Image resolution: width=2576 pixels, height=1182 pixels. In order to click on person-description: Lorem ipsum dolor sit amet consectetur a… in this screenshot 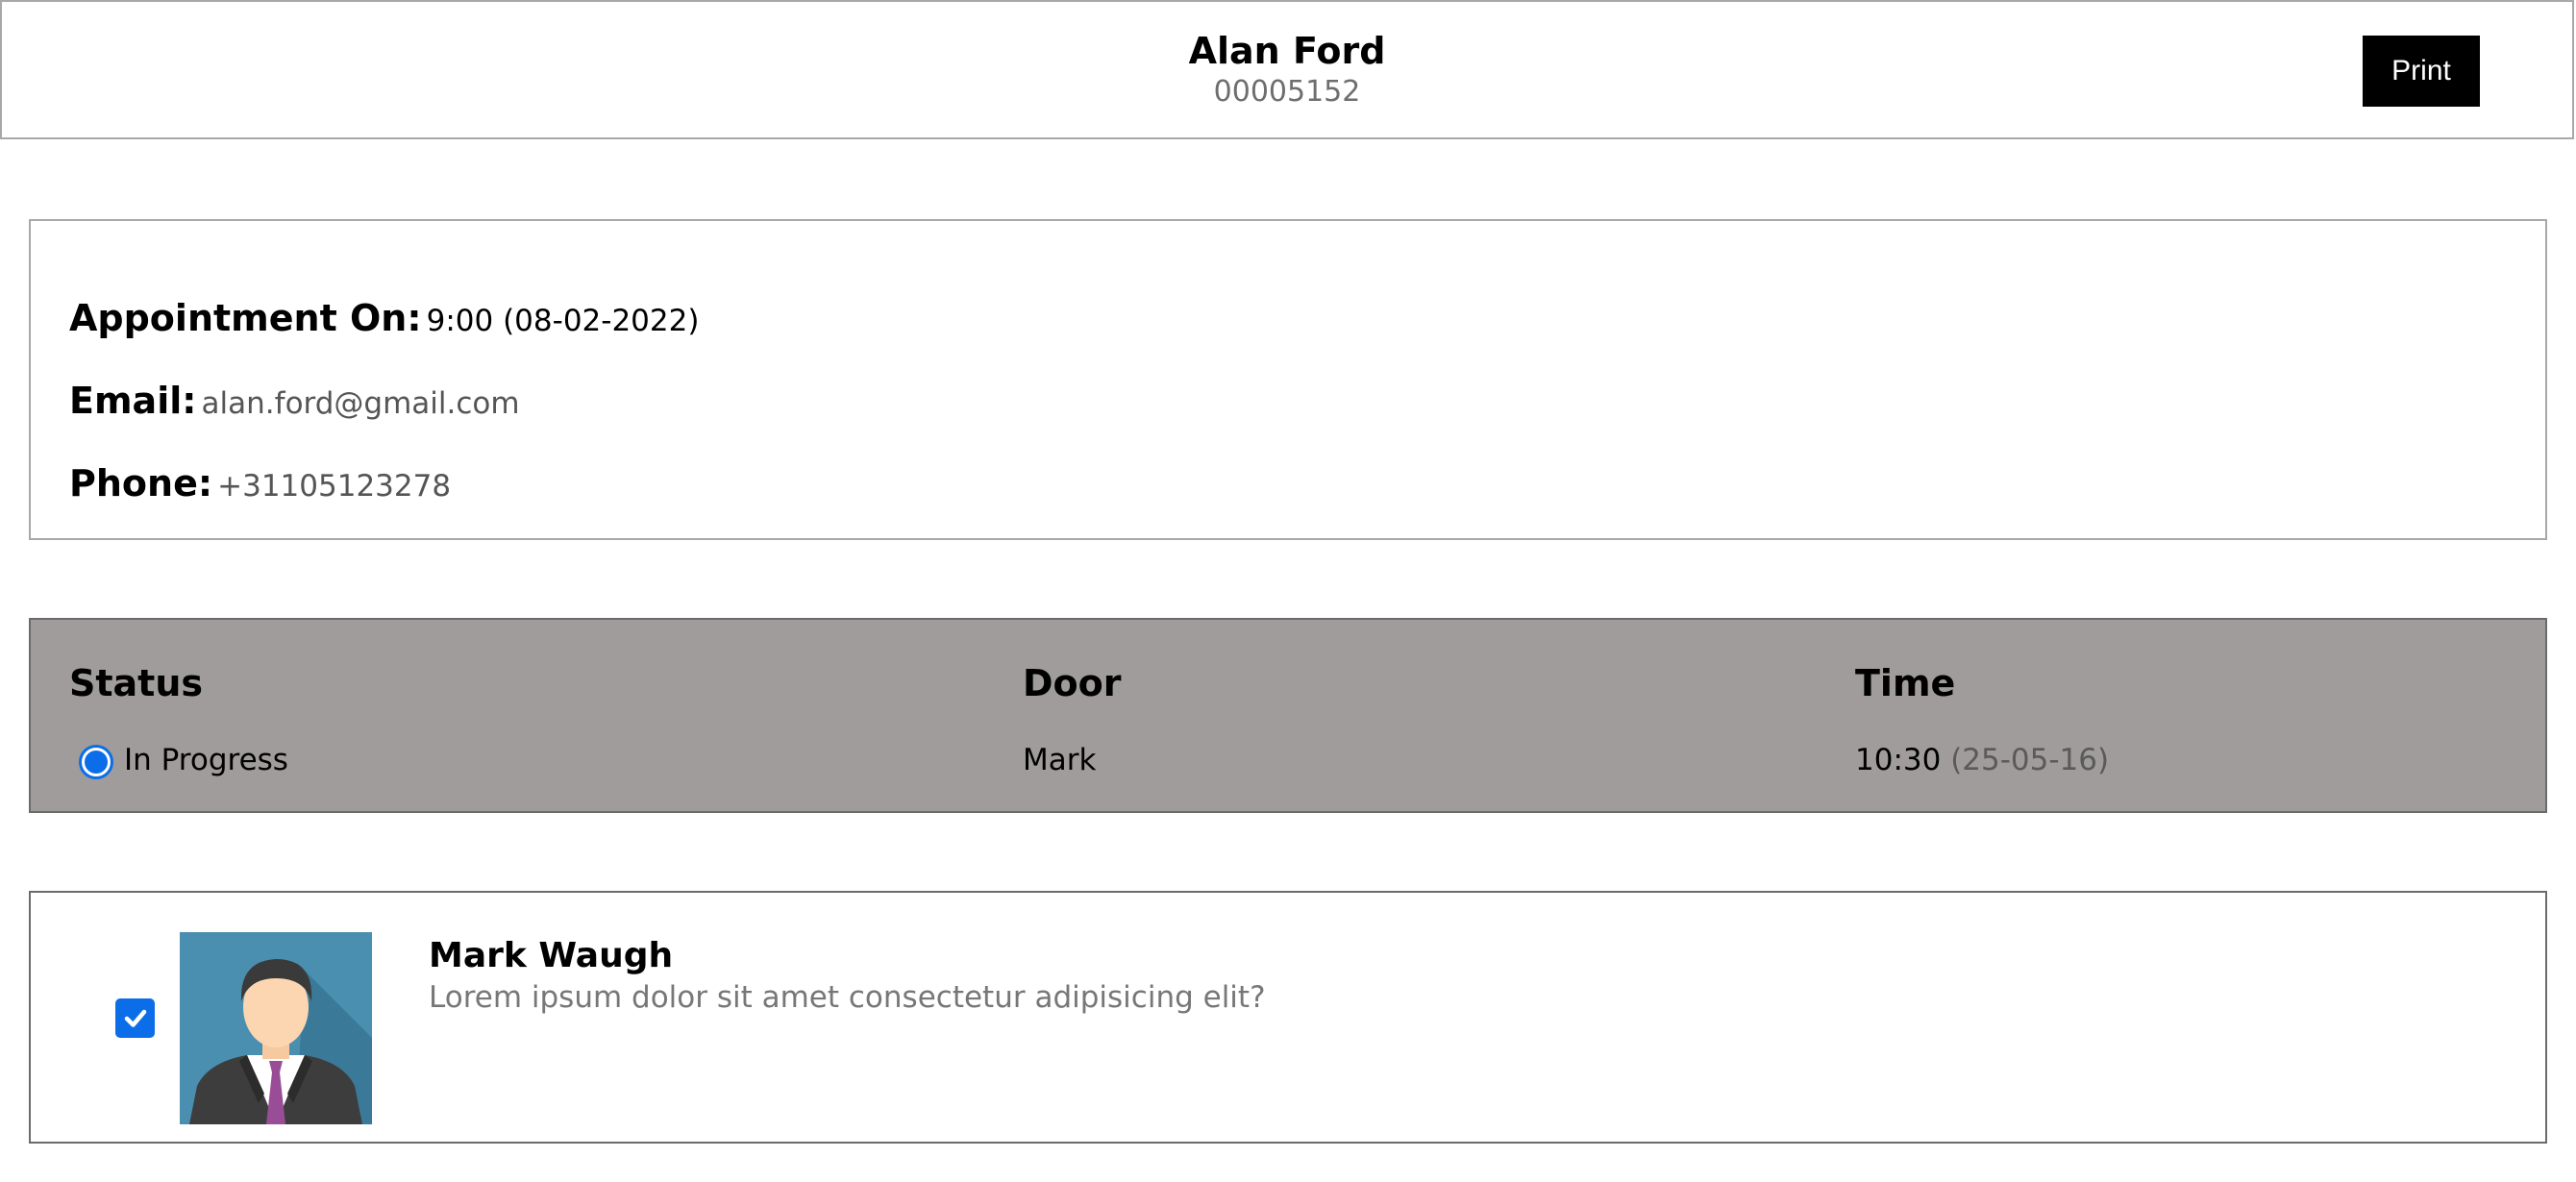, I will do `click(847, 997)`.